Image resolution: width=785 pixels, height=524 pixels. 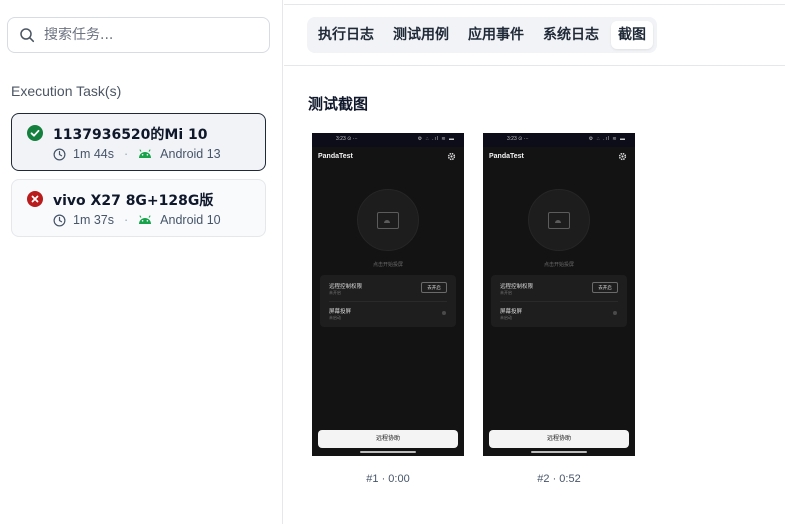 What do you see at coordinates (559, 479) in the screenshot?
I see `screenshot-caption-2: #2 · 0:52` at bounding box center [559, 479].